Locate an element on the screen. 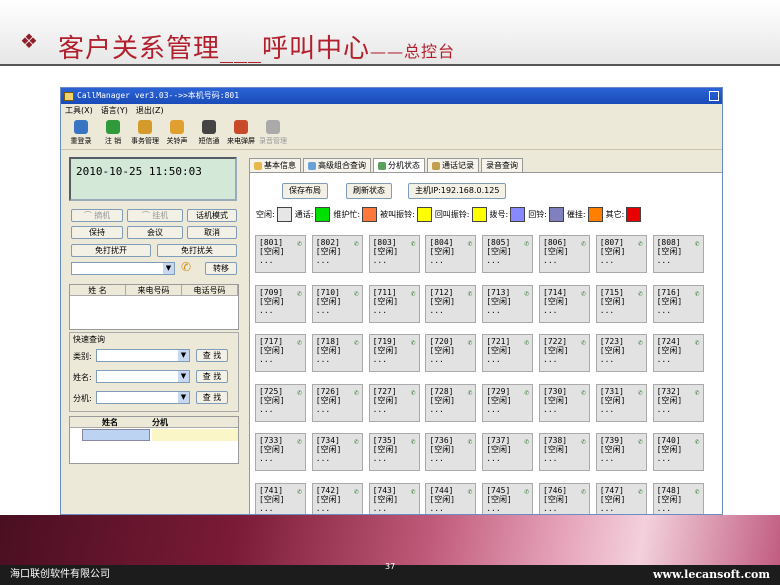  tab-extension-status: 分机状态 is located at coordinates (399, 165).